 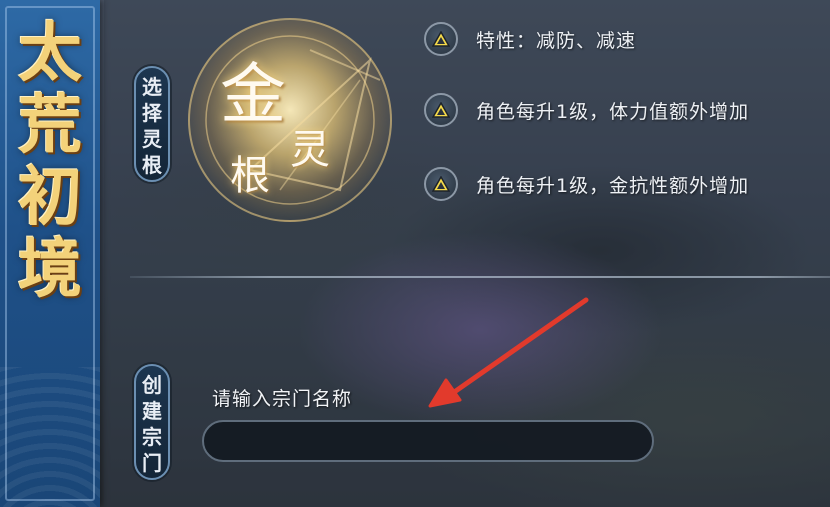 What do you see at coordinates (152, 113) in the screenshot?
I see `tab-char: 择` at bounding box center [152, 113].